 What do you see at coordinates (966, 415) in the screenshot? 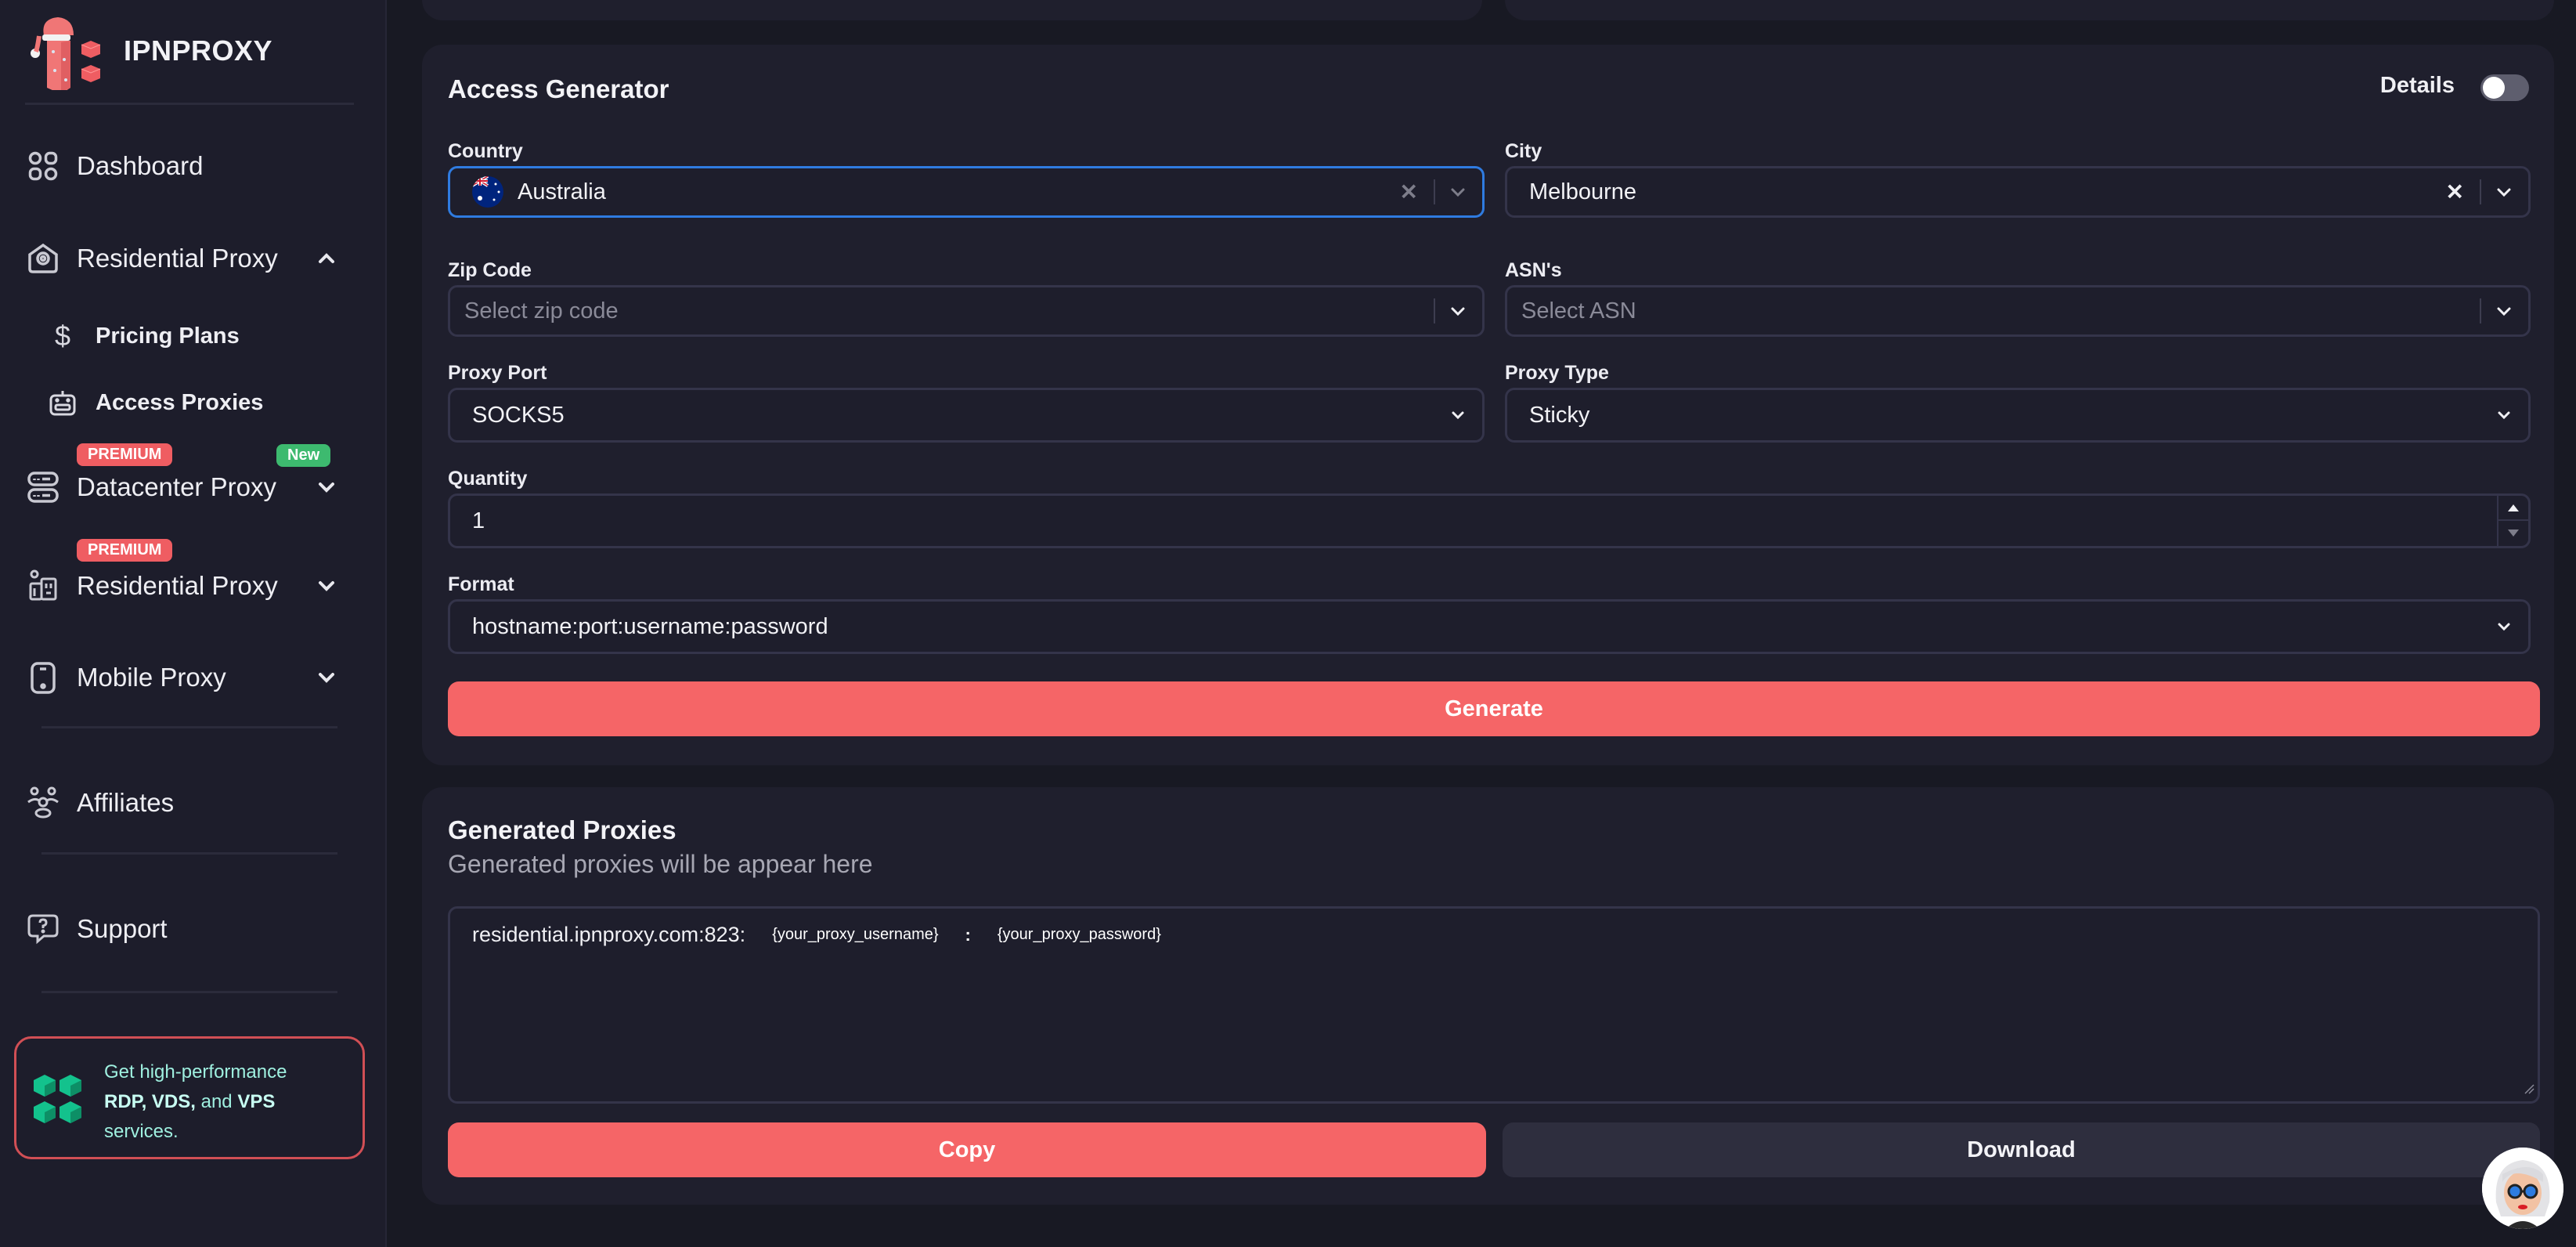
I see `proxy-port-select: SOCKS5` at bounding box center [966, 415].